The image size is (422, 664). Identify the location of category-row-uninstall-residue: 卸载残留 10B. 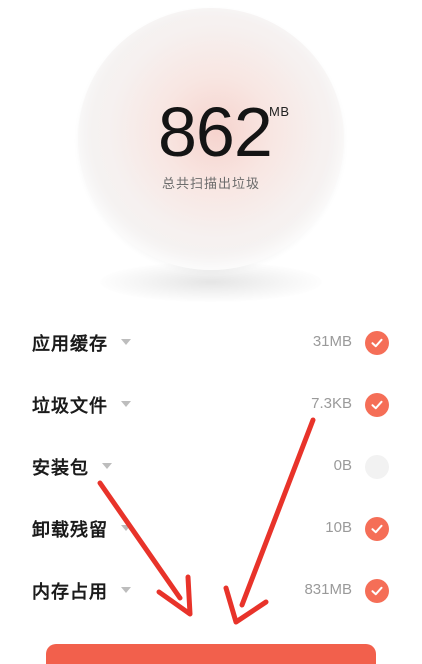
(211, 529).